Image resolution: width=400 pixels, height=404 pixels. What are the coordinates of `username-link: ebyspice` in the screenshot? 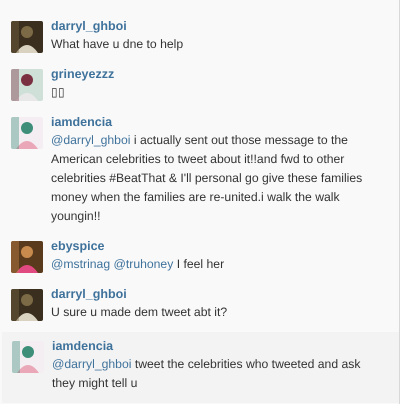 It's located at (78, 246).